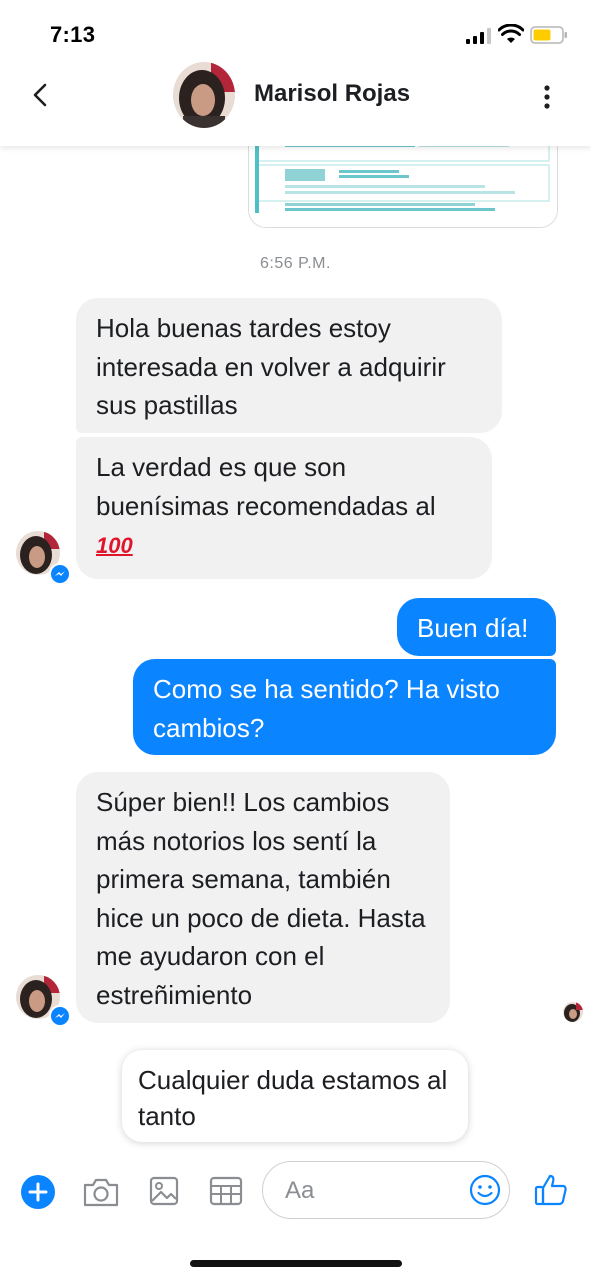  I want to click on emoji-icon, so click(485, 1190).